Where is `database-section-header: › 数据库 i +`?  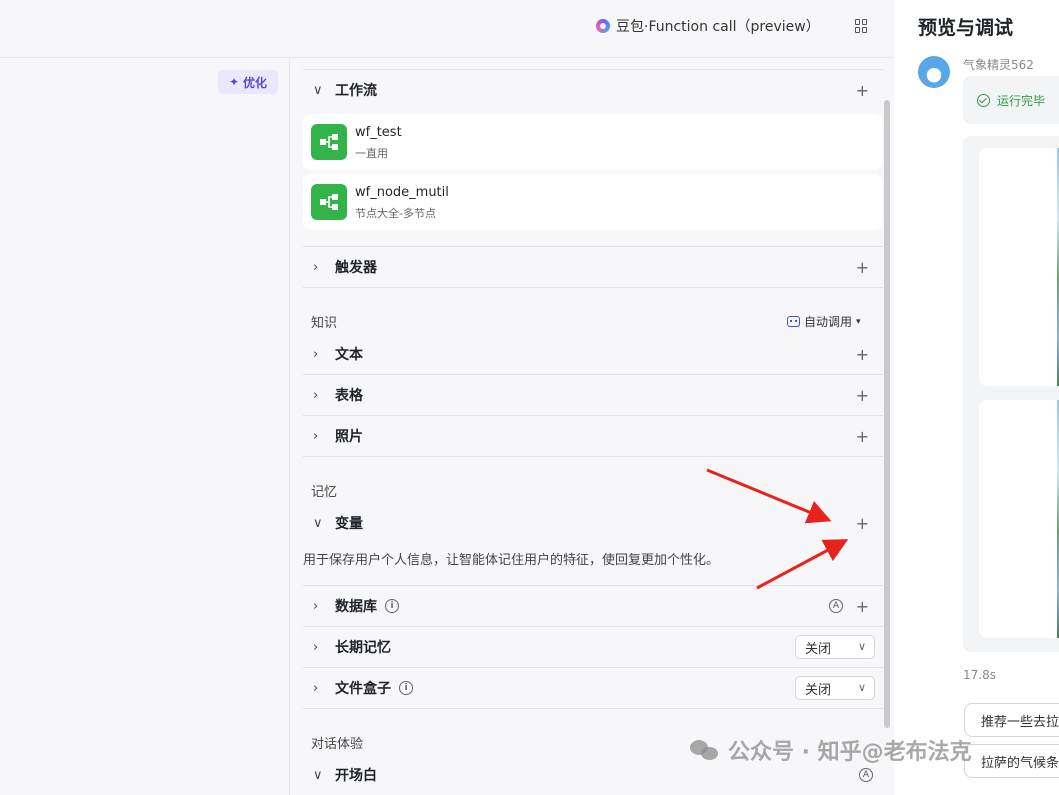 database-section-header: › 数据库 i + is located at coordinates (593, 606).